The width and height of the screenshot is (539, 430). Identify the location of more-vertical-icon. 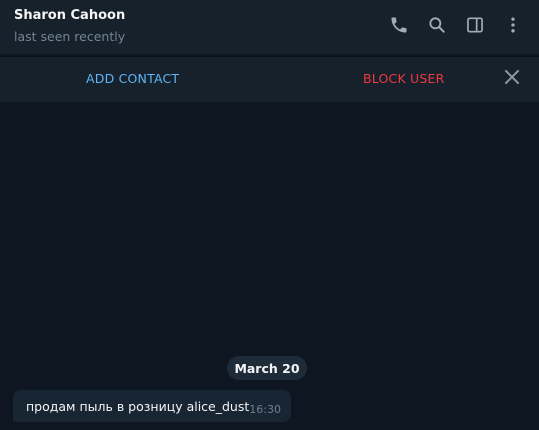
(513, 25).